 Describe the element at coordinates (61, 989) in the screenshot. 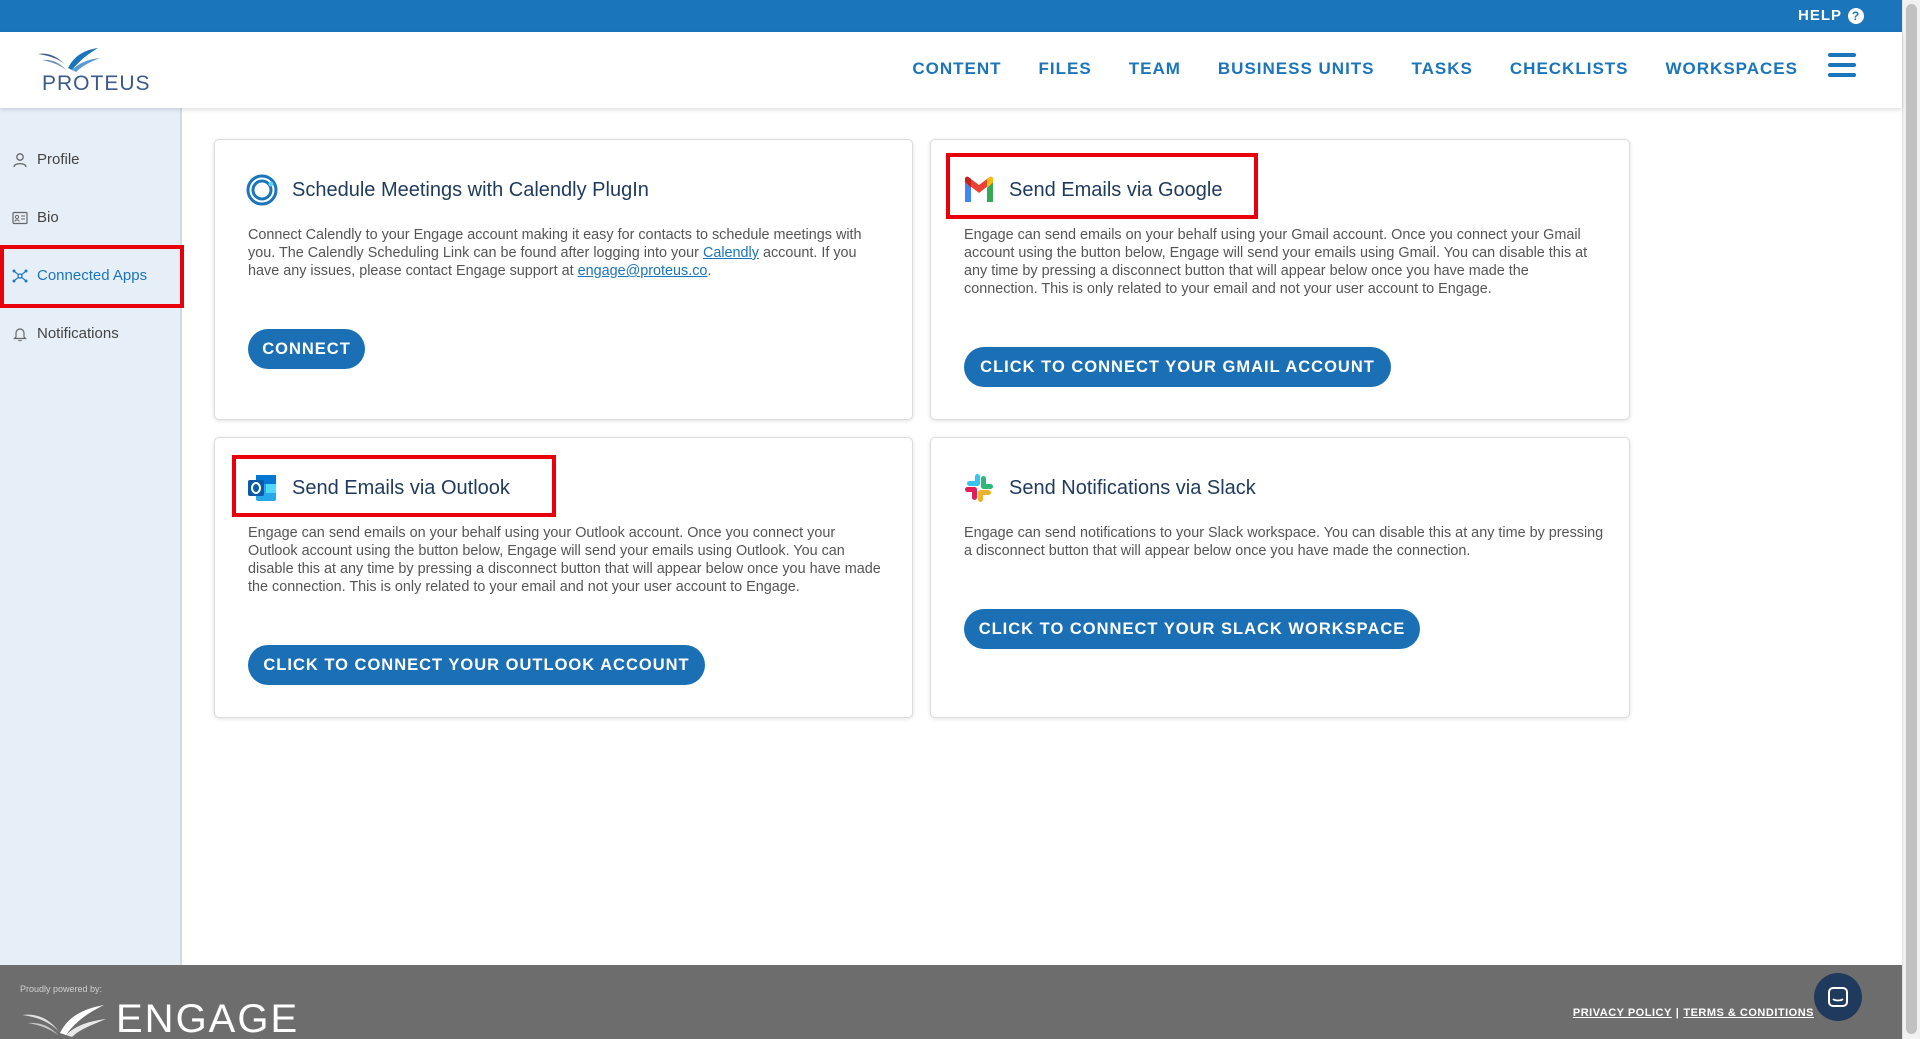

I see `powered-by-text: Proudly powered by:` at that location.